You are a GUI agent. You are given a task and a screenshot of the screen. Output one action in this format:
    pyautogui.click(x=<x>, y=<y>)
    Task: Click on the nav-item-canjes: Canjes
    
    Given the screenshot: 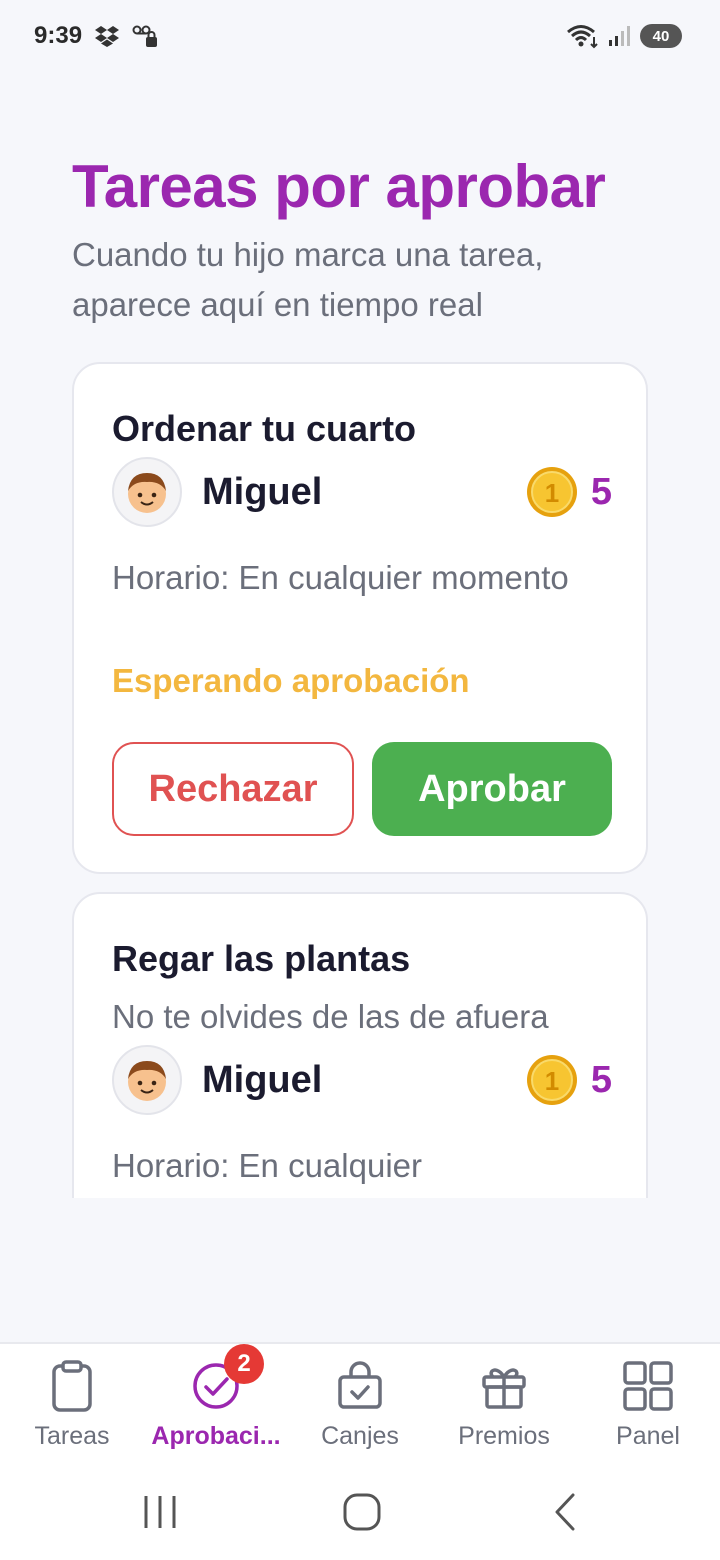 What is the action you would take?
    pyautogui.click(x=360, y=1408)
    